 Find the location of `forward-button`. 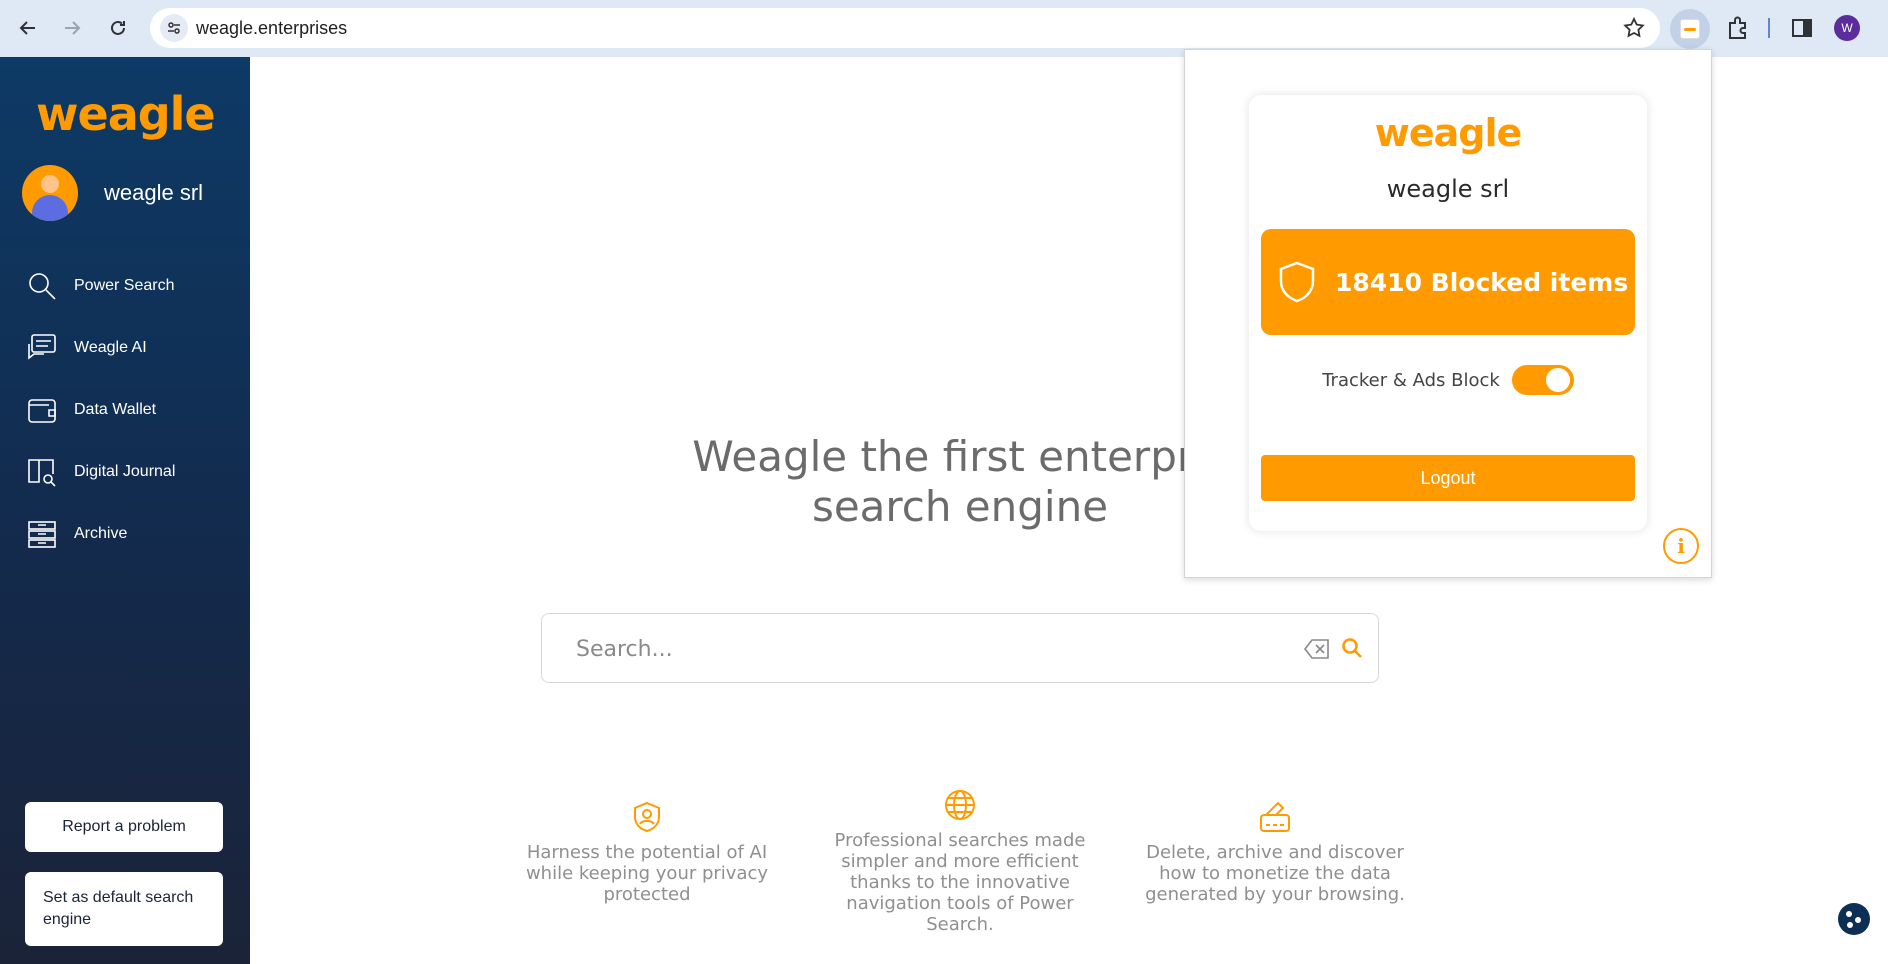

forward-button is located at coordinates (72, 28).